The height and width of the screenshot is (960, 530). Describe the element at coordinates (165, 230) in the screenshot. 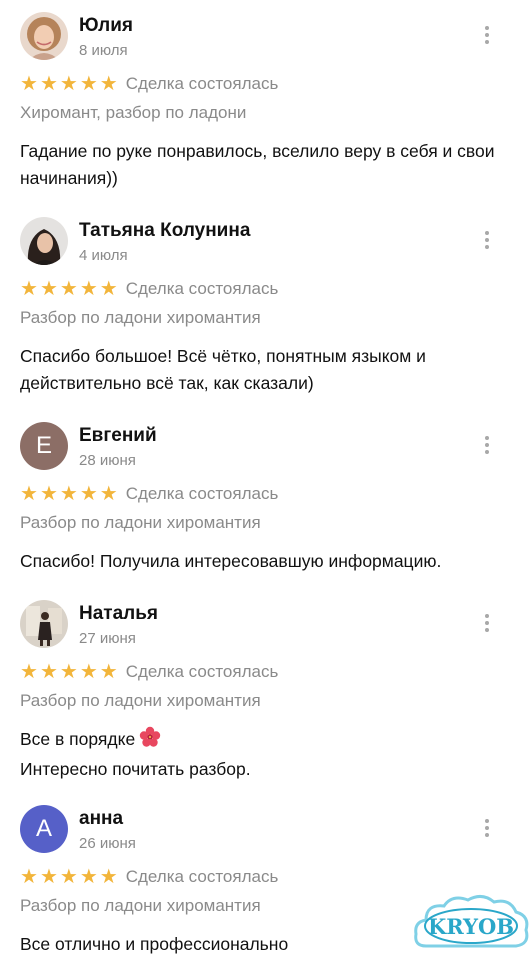

I see `reviewer-name: Татьяна Колунина` at that location.